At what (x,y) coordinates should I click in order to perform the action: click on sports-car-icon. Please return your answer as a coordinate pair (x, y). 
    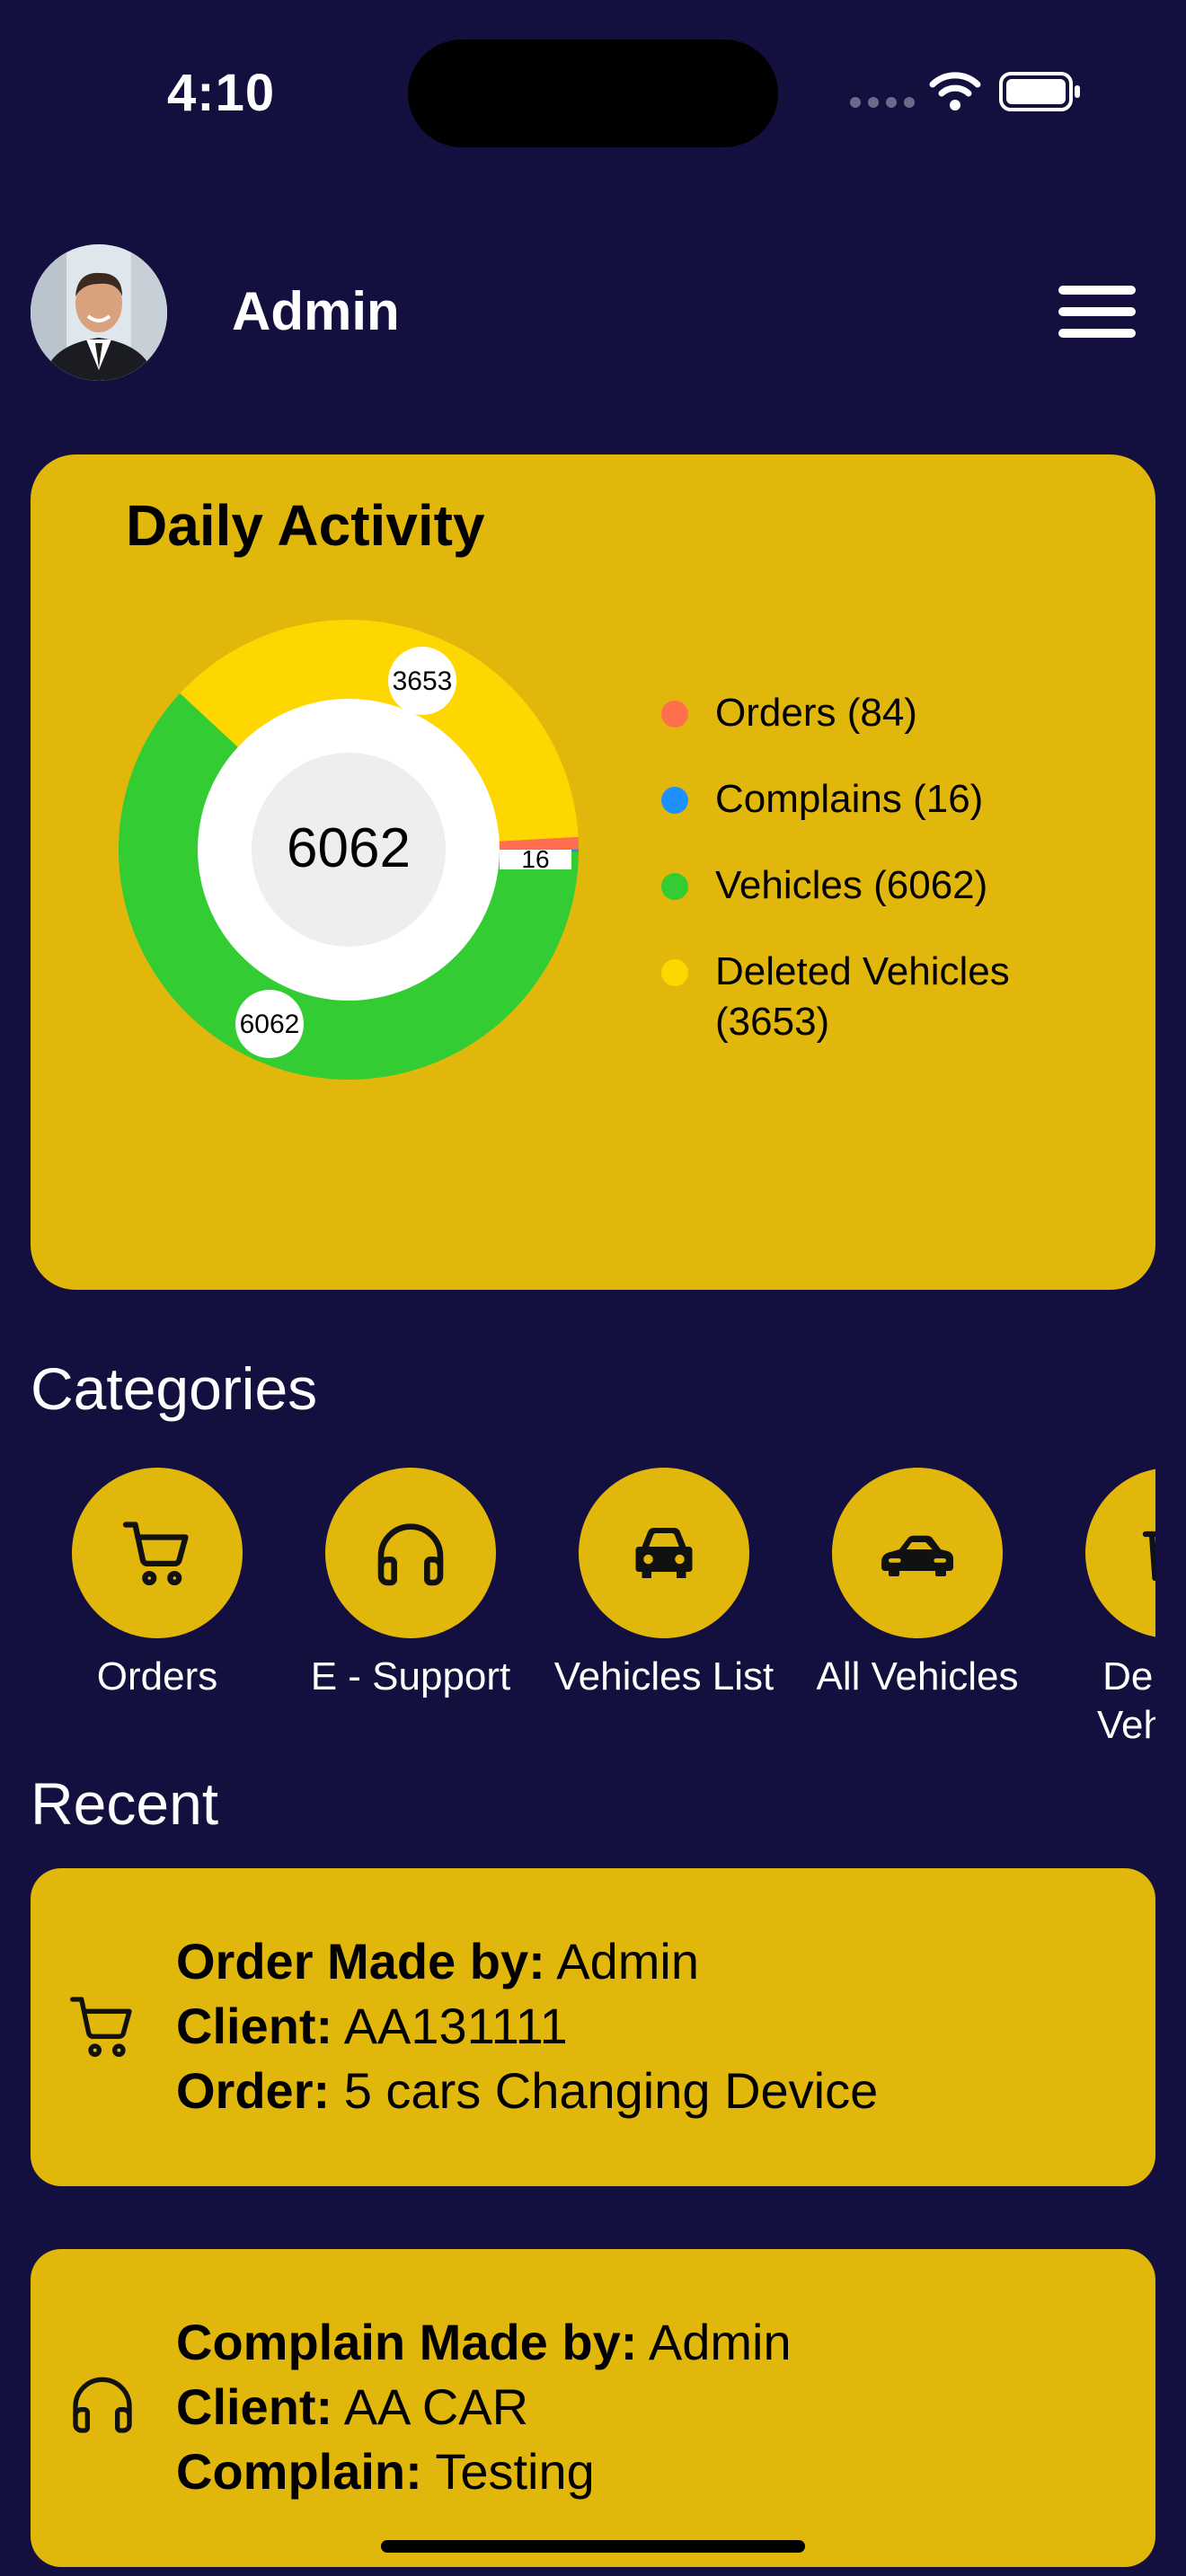
    Looking at the image, I should click on (917, 1555).